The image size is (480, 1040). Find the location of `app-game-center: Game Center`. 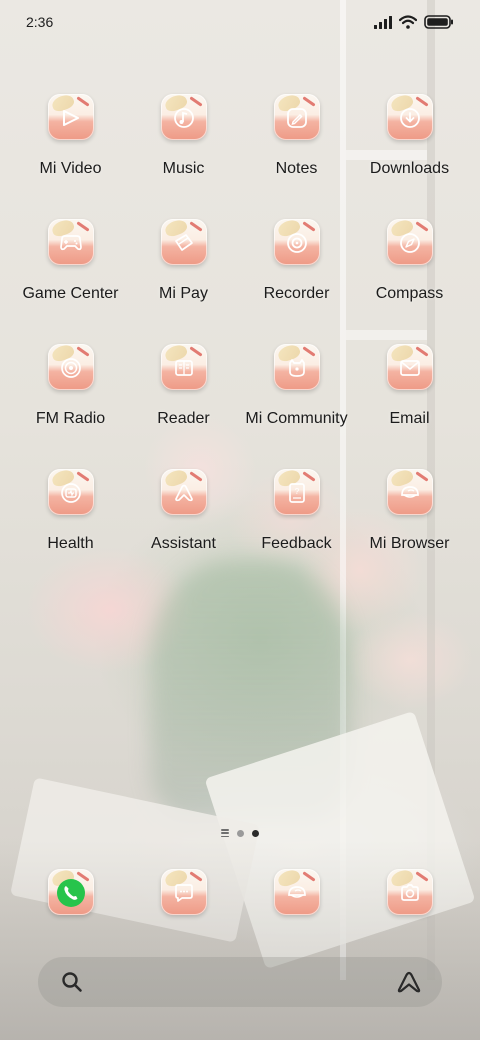

app-game-center: Game Center is located at coordinates (70, 281).